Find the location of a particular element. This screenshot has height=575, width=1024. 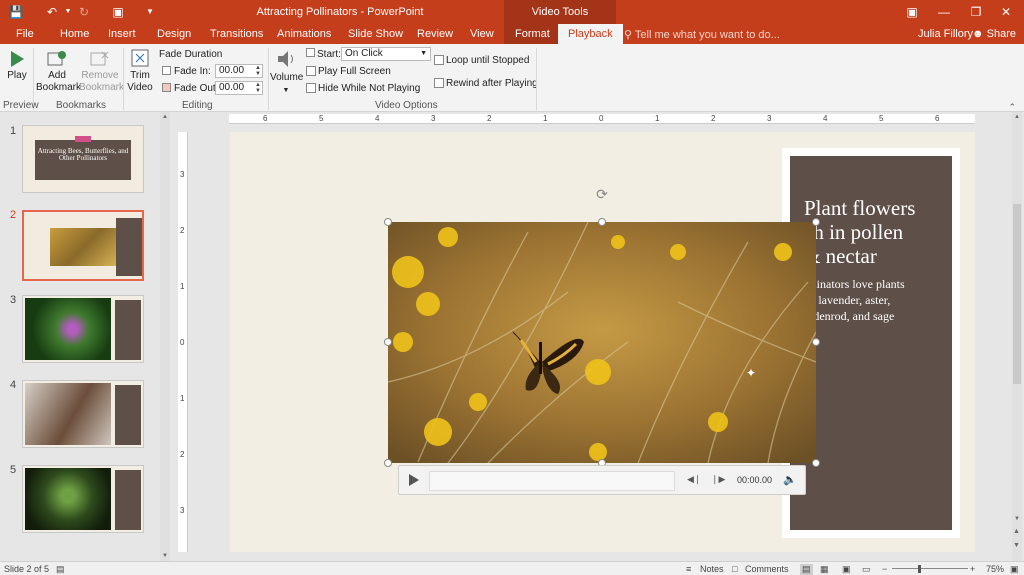

play-button: Play is located at coordinates (17, 66).